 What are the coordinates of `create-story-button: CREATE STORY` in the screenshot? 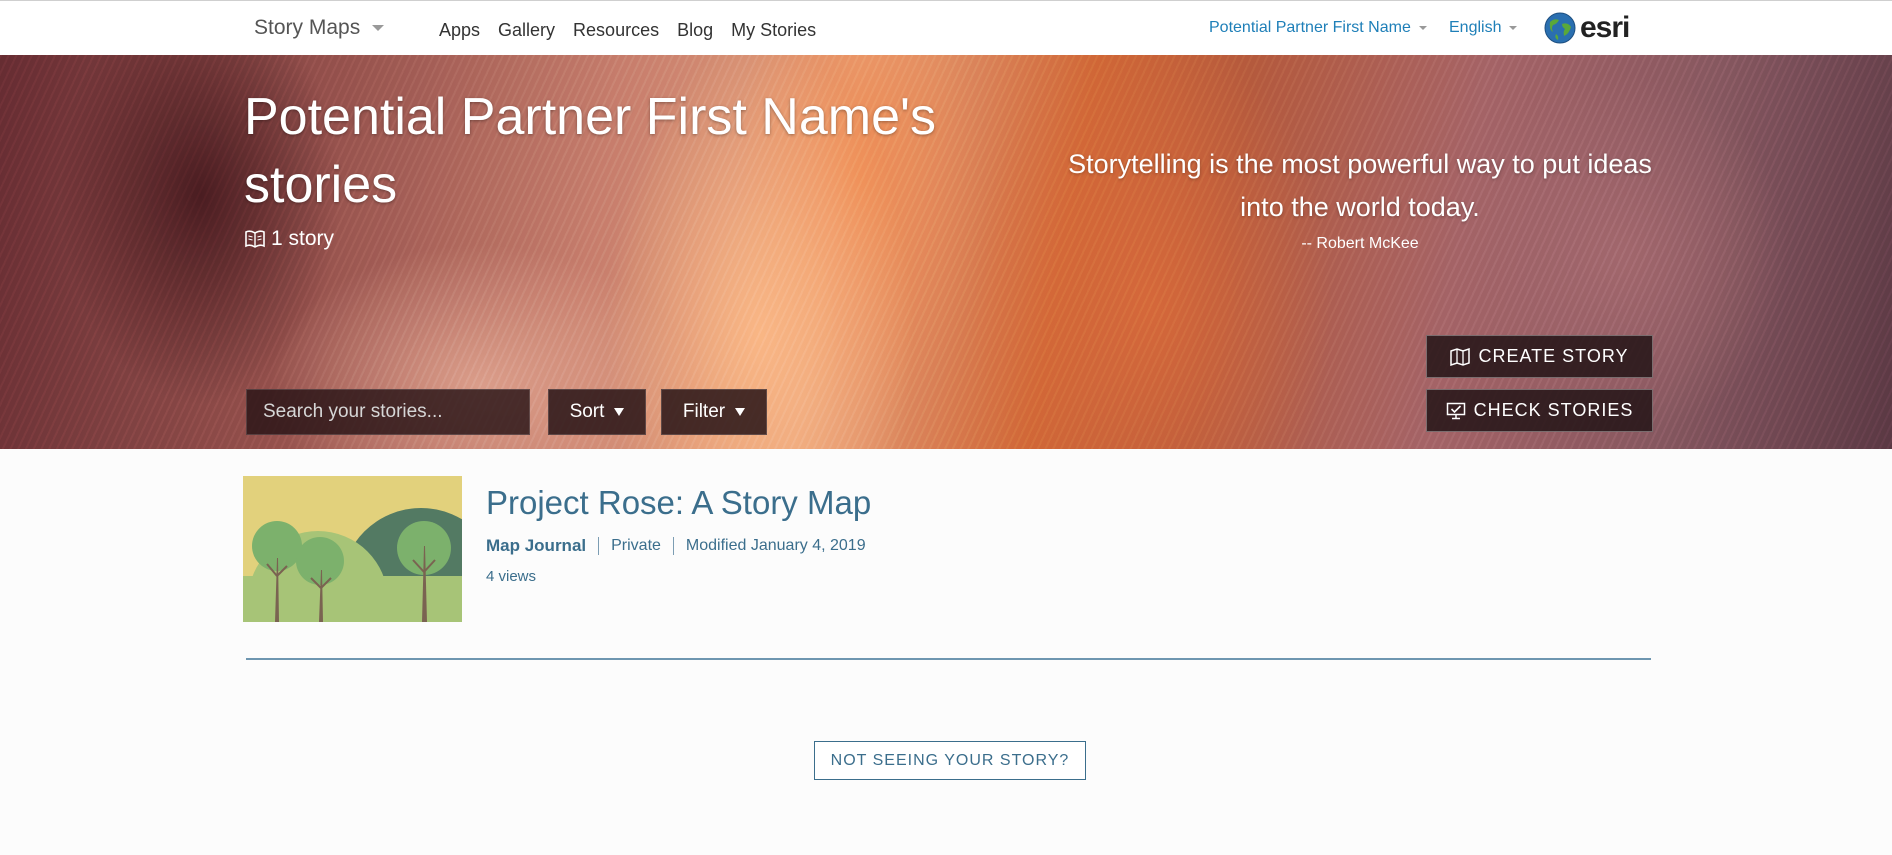 It's located at (1539, 356).